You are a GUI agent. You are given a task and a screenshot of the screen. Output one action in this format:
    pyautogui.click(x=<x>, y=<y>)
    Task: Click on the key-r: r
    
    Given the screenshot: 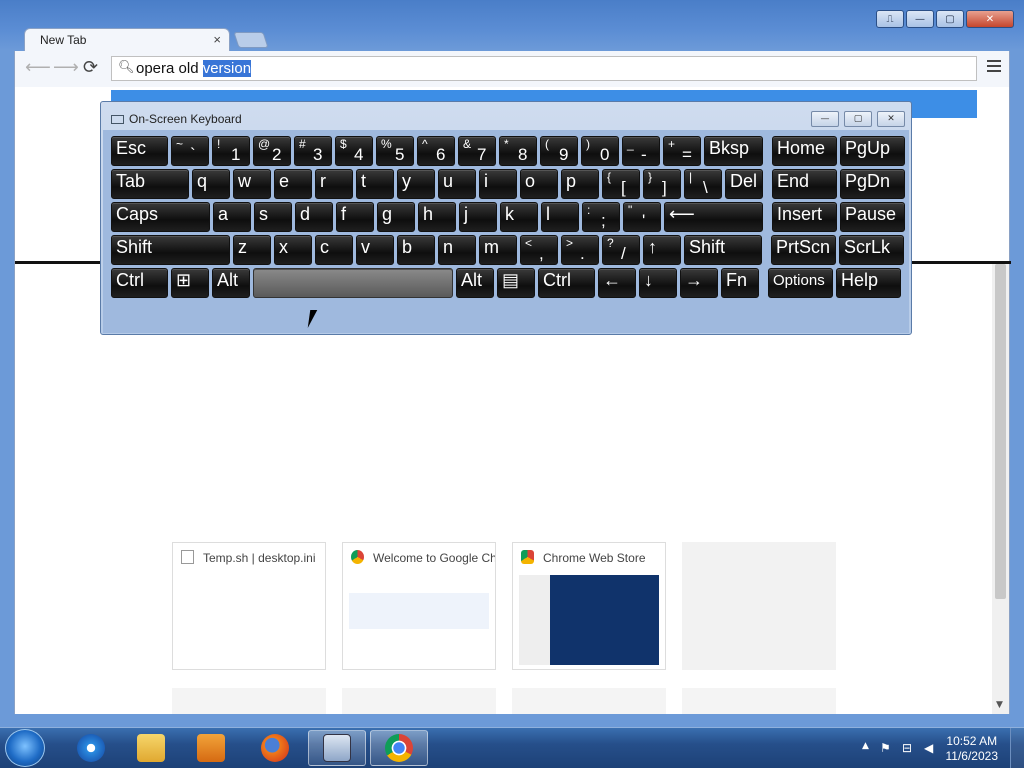 What is the action you would take?
    pyautogui.click(x=334, y=184)
    